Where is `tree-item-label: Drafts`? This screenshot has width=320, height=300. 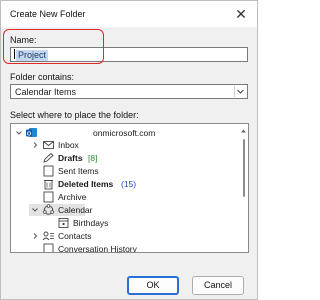
tree-item-label: Drafts is located at coordinates (70, 158).